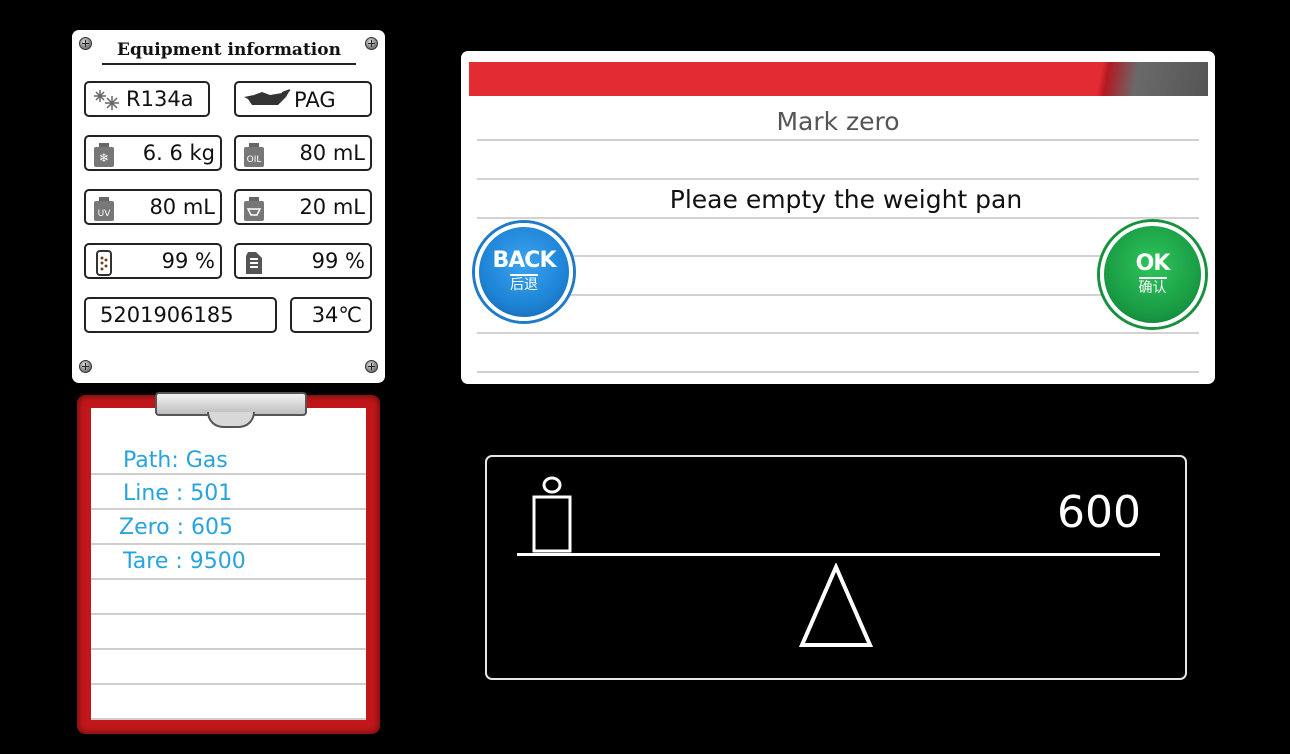 This screenshot has width=1290, height=754. Describe the element at coordinates (175, 460) in the screenshot. I see `path-line: Path: Gas` at that location.